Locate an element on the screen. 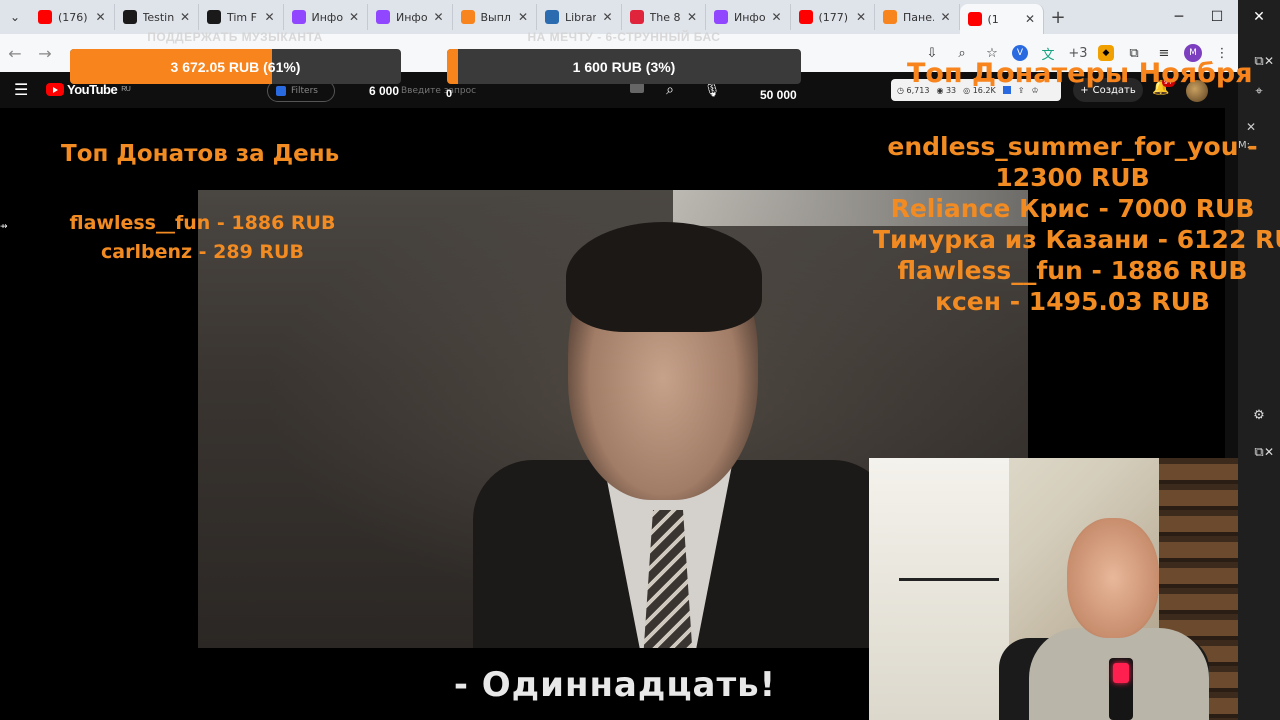 Image resolution: width=1280 pixels, height=720 pixels. goal-2-min-label: 0 is located at coordinates (449, 94).